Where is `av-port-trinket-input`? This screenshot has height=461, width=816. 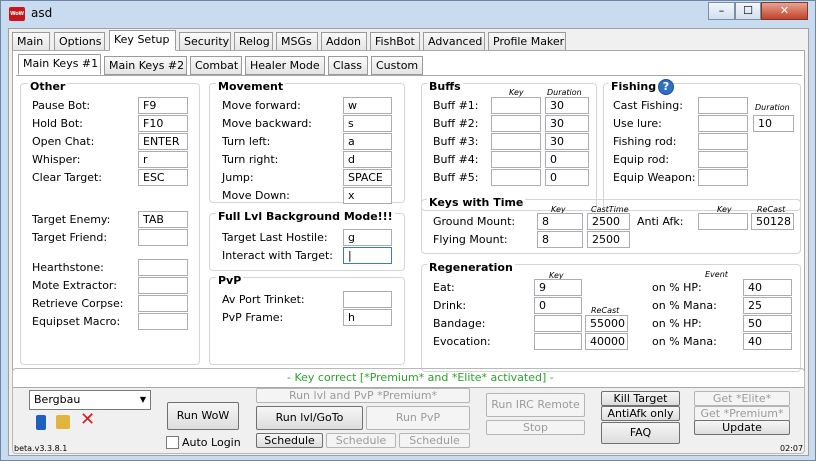
av-port-trinket-input is located at coordinates (367, 299).